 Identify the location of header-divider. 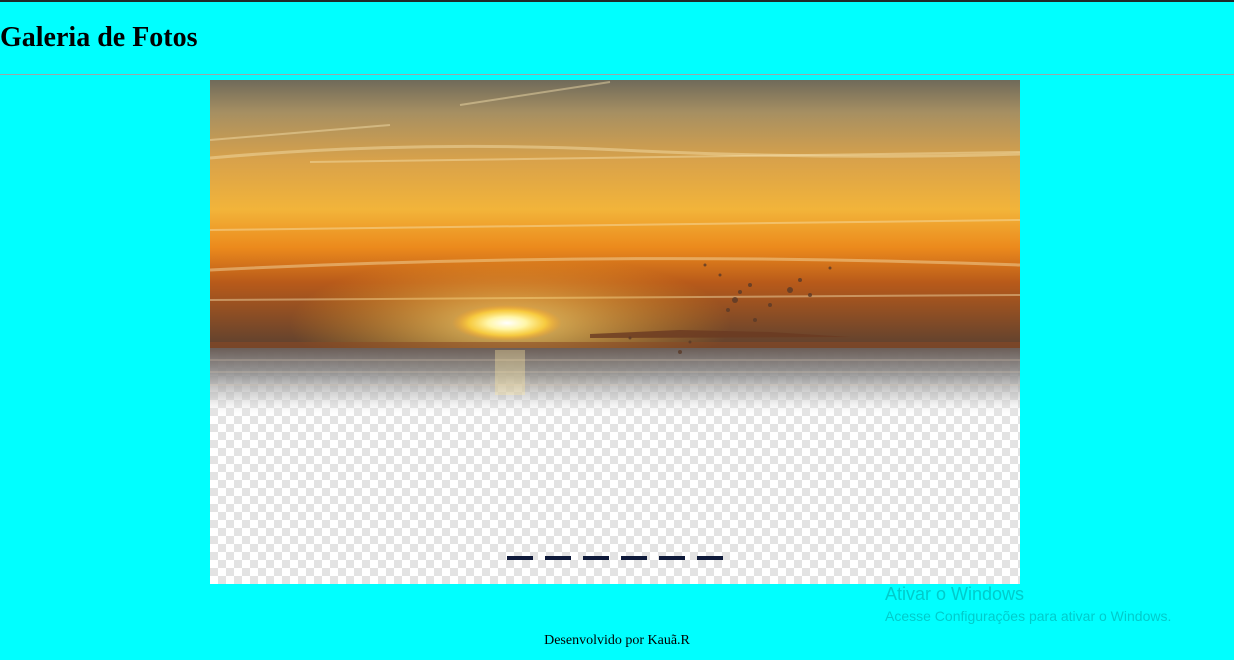
(617, 74).